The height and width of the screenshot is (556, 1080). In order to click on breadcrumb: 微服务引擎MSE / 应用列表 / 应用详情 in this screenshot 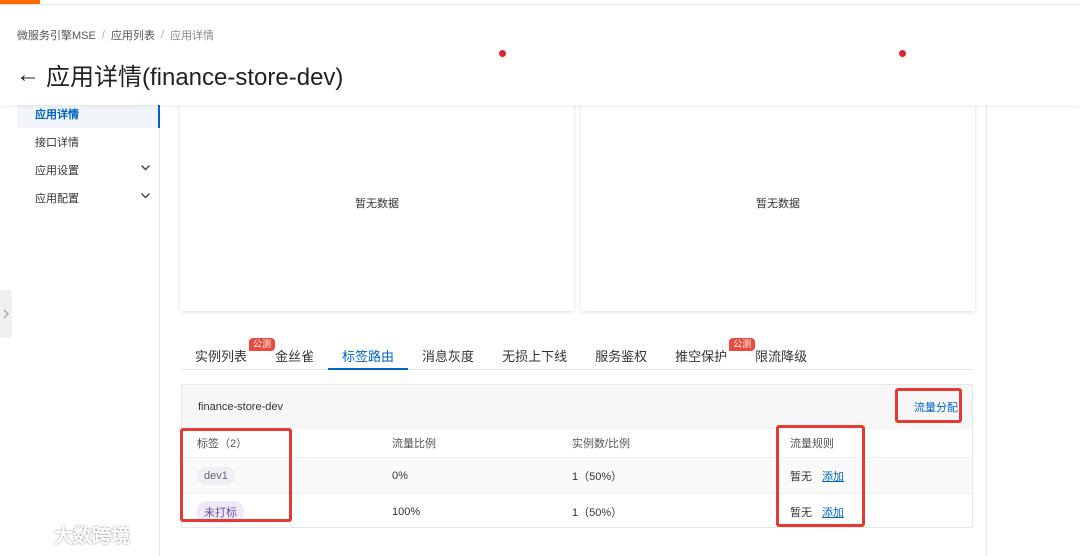, I will do `click(115, 35)`.